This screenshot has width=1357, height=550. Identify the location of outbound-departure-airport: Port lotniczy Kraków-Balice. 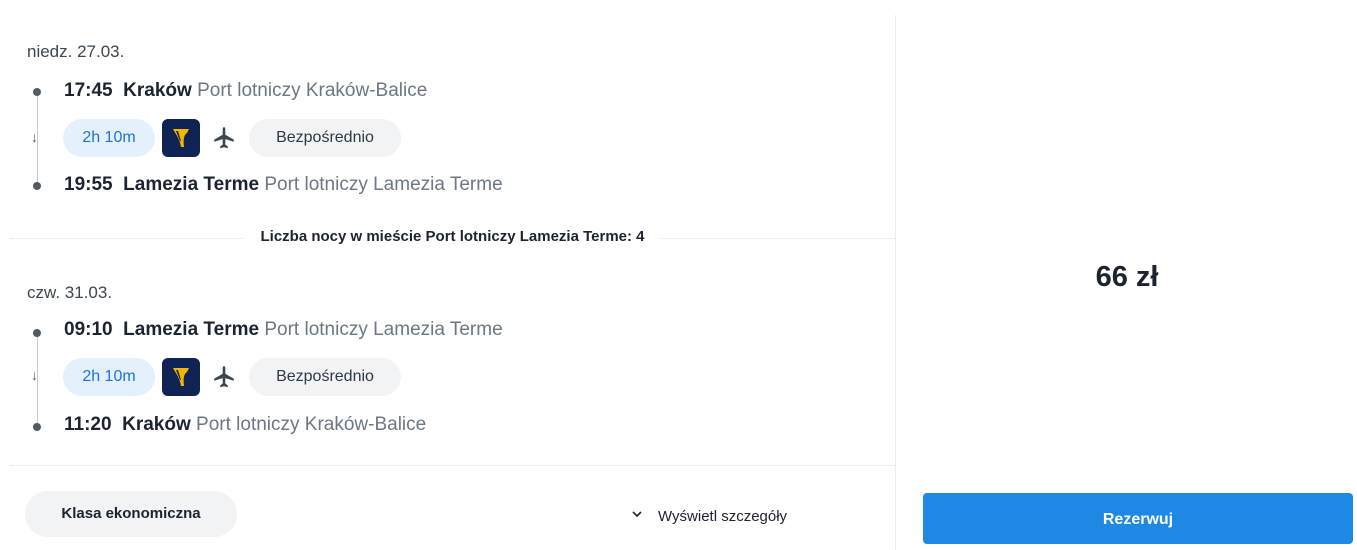
(312, 90).